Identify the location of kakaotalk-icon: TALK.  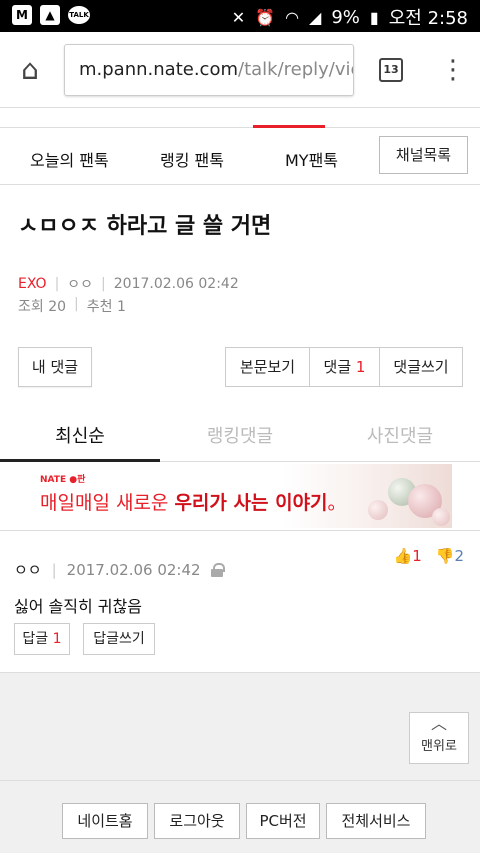
(79, 15).